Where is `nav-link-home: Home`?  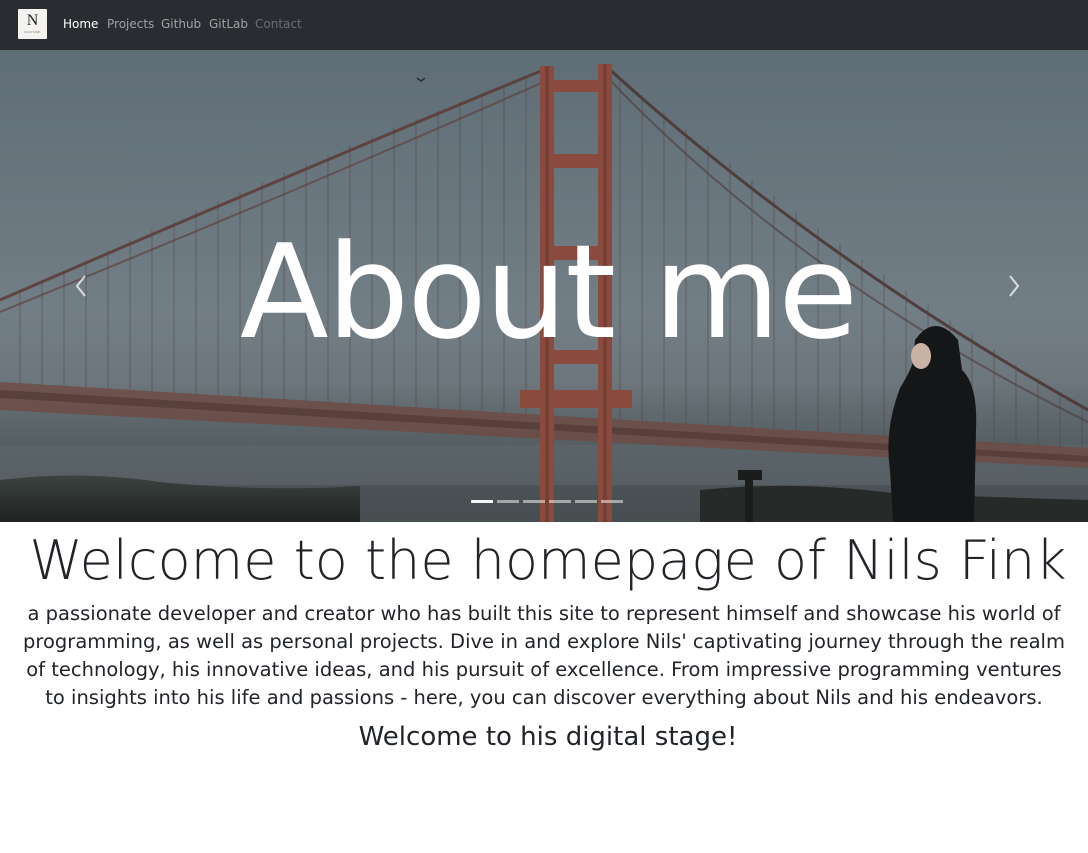
nav-link-home: Home is located at coordinates (80, 24).